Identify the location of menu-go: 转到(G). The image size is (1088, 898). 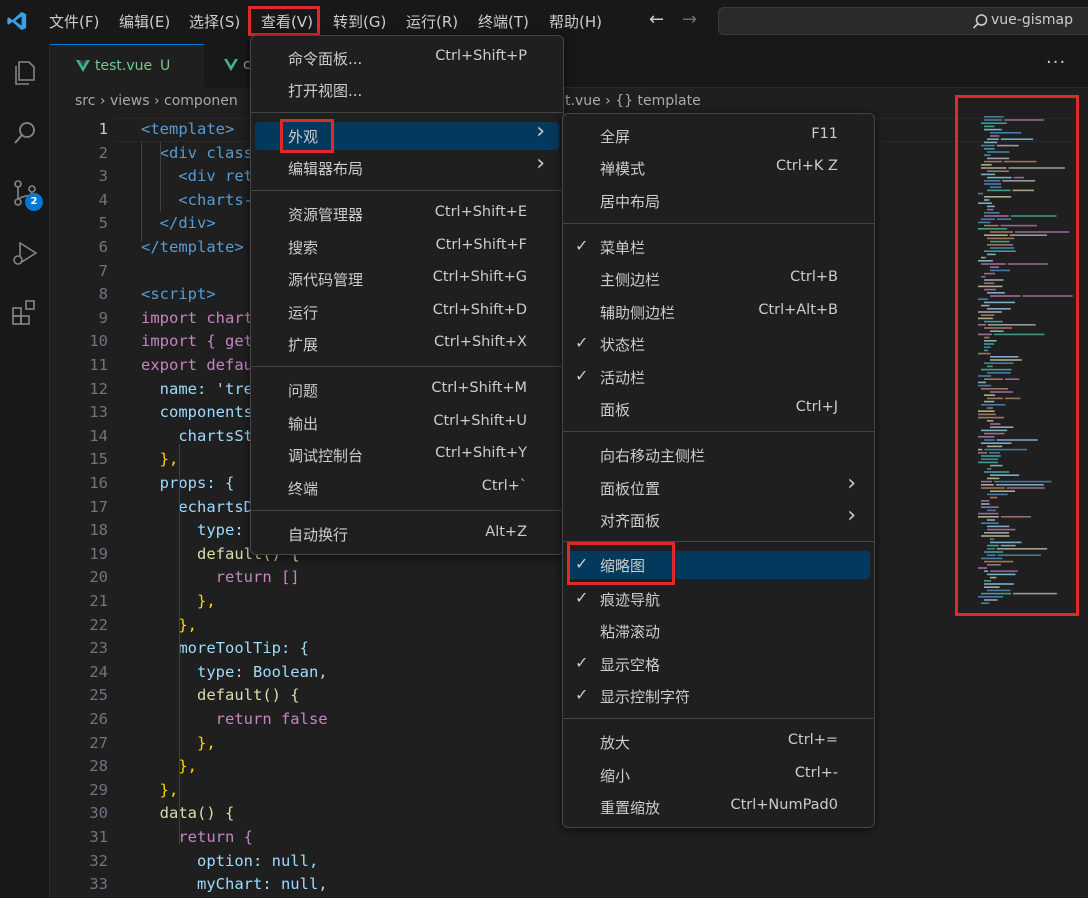
(359, 22).